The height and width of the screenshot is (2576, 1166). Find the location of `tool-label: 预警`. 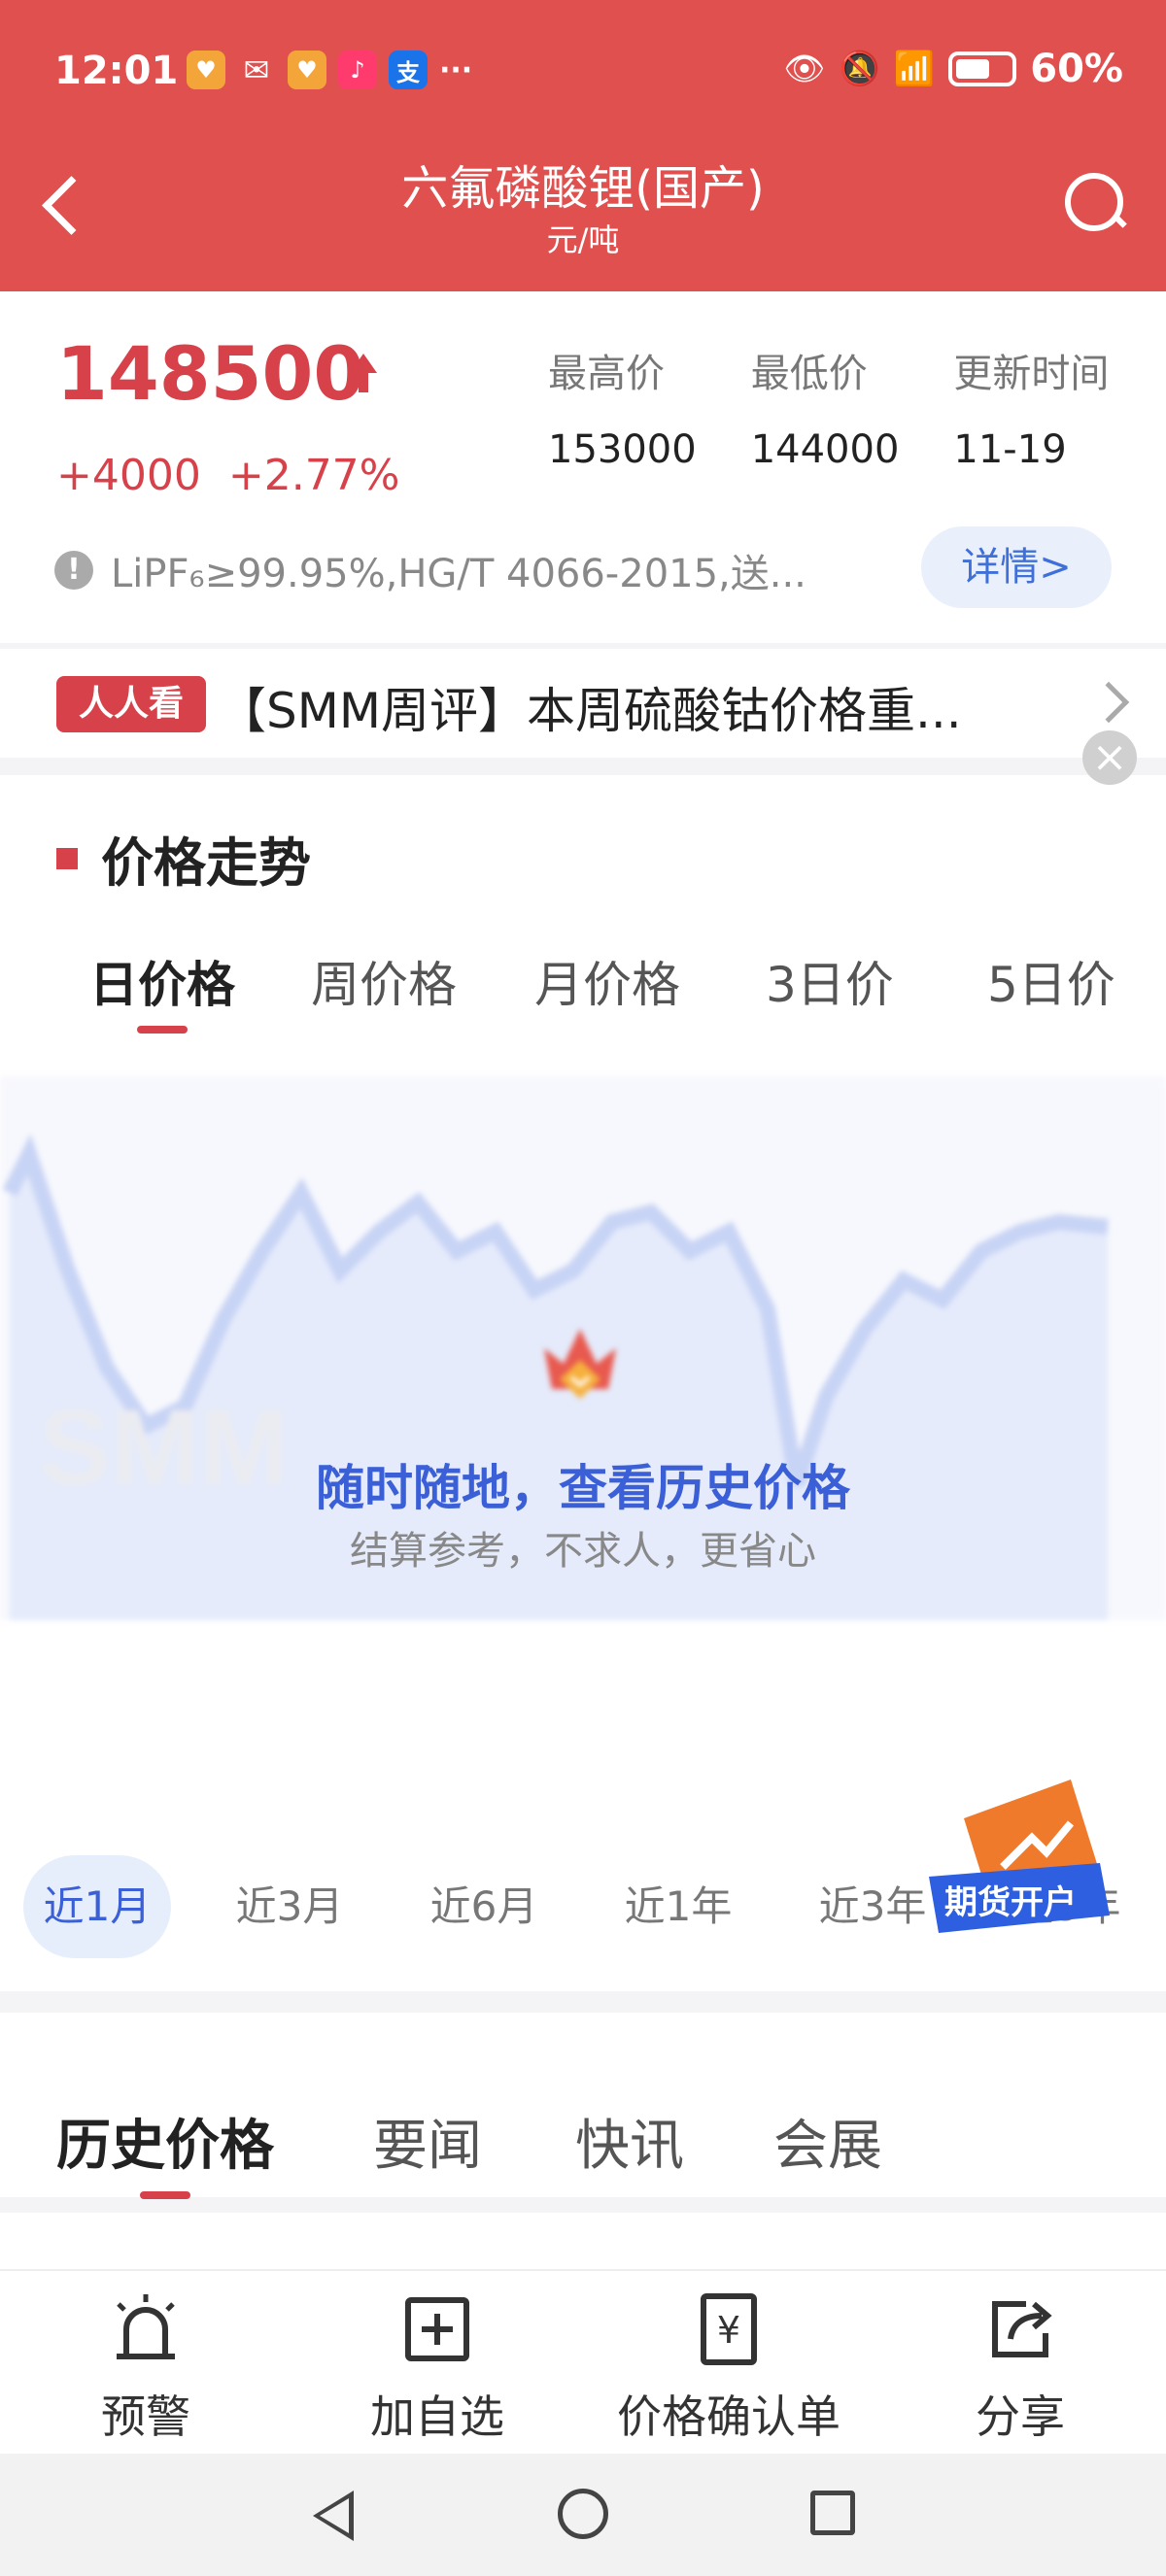

tool-label: 预警 is located at coordinates (145, 2416).